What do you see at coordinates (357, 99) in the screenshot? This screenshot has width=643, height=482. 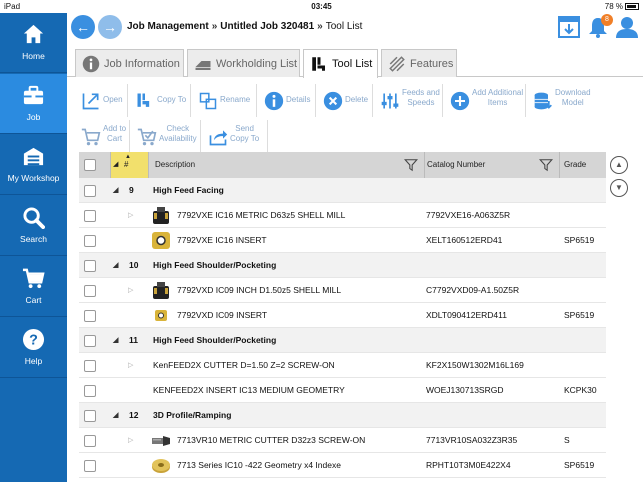 I see `delete-label: Delete` at bounding box center [357, 99].